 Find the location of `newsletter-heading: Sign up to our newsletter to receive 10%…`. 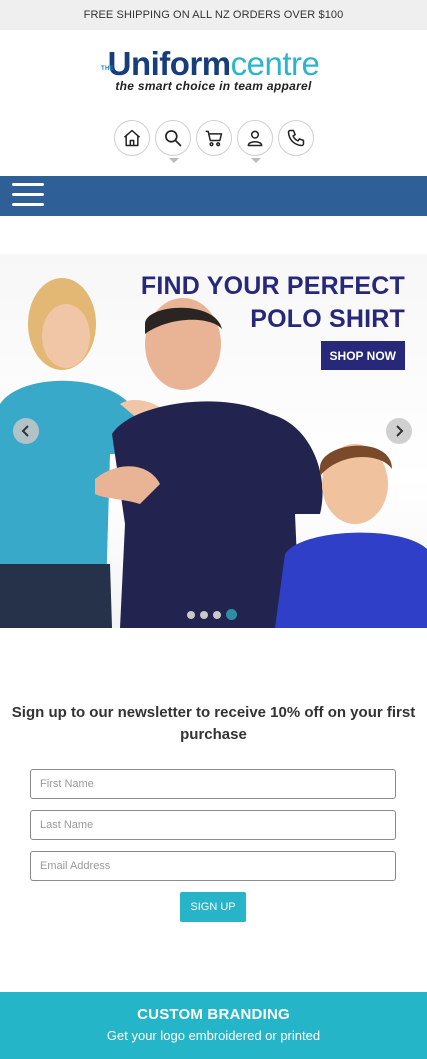

newsletter-heading: Sign up to our newsletter to receive 10%… is located at coordinates (213, 723).